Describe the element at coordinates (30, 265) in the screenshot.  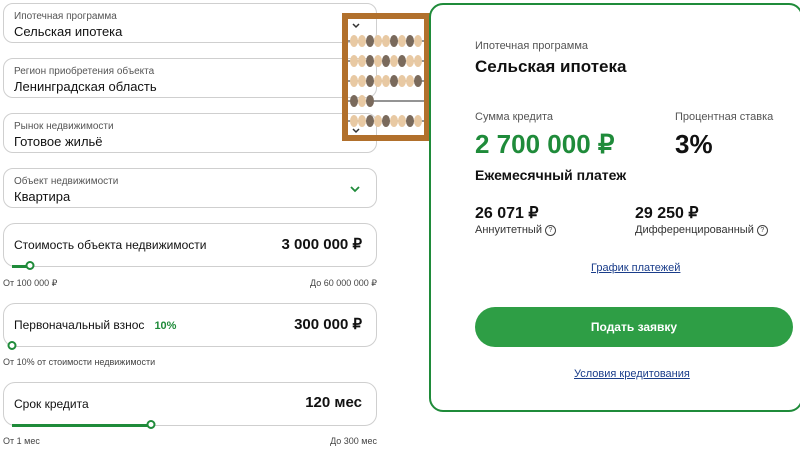
I see `cost-slider-thumb` at that location.